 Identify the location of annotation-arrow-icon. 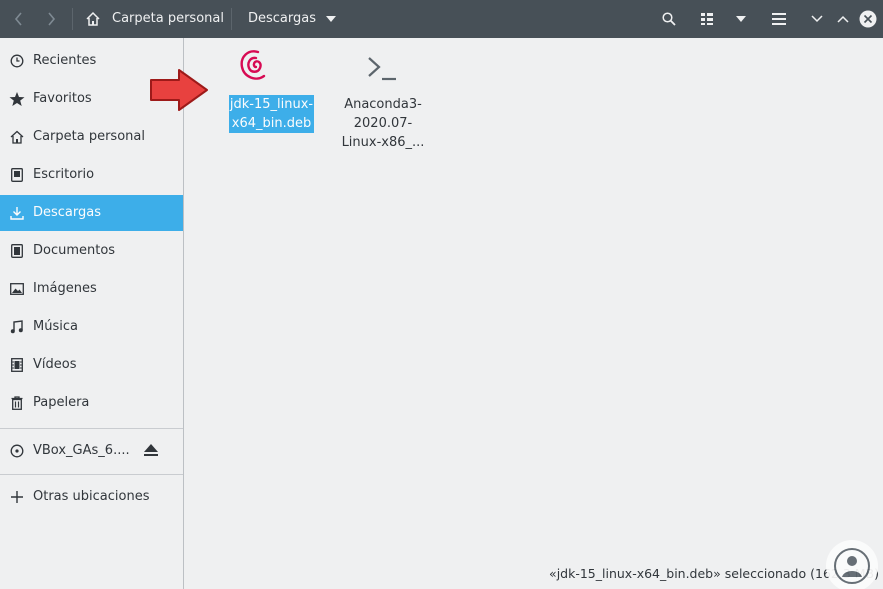
(179, 90).